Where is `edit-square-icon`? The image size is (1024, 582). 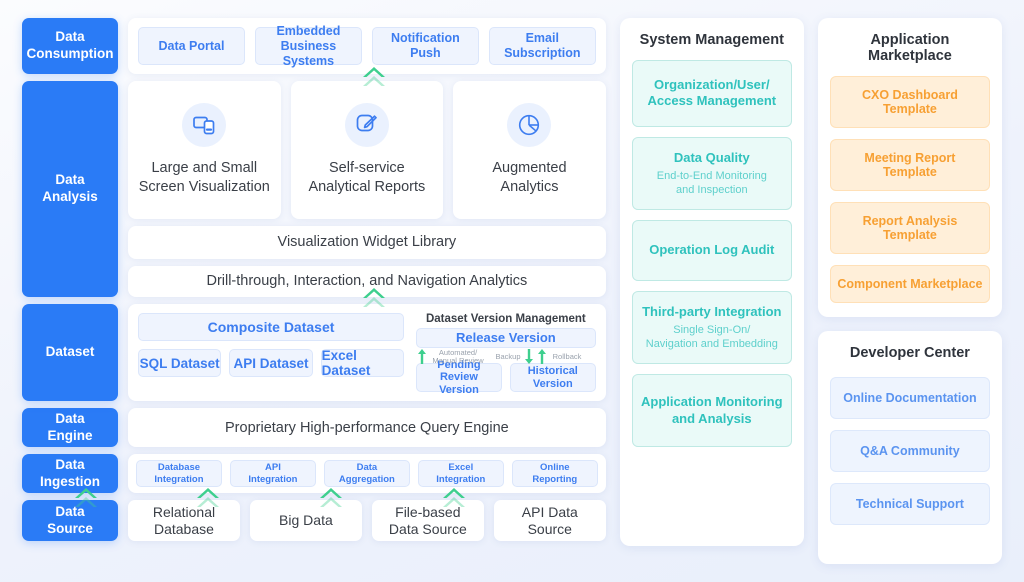 edit-square-icon is located at coordinates (366, 125).